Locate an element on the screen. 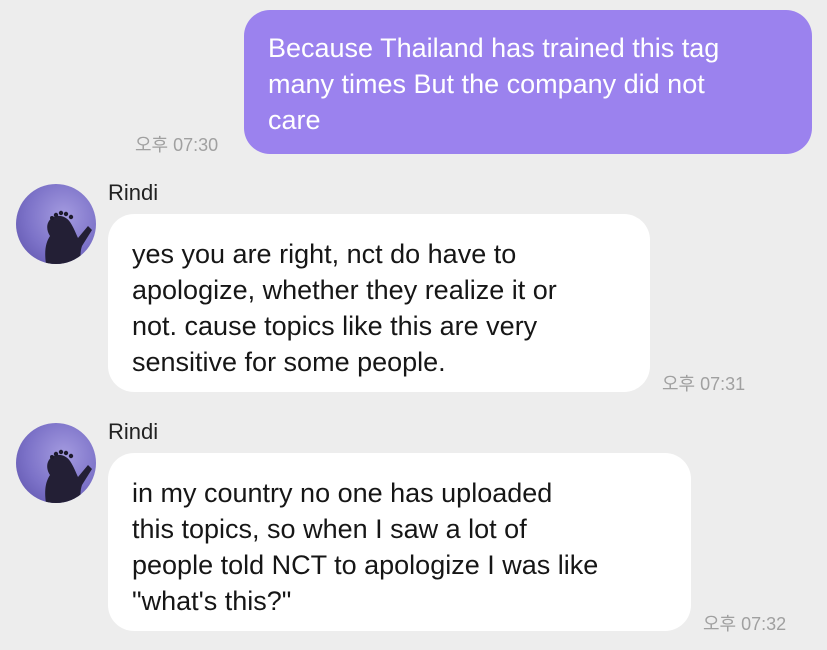  message-timestamp: 오후 07:31 is located at coordinates (704, 384).